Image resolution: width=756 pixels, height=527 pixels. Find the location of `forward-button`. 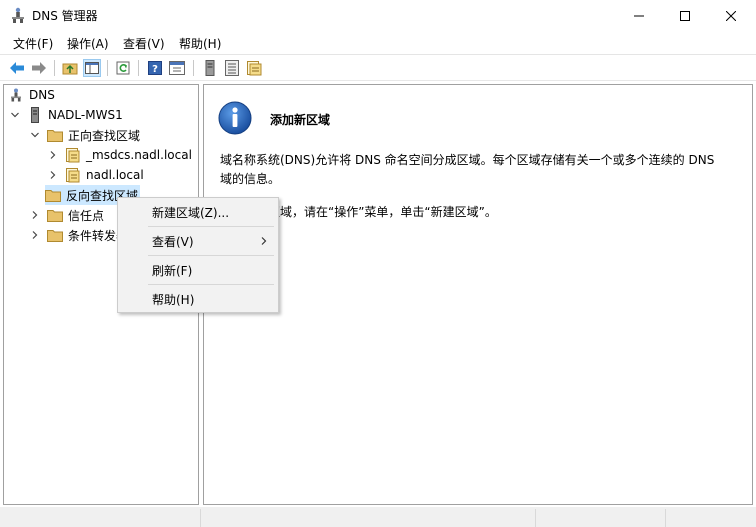

forward-button is located at coordinates (39, 68).